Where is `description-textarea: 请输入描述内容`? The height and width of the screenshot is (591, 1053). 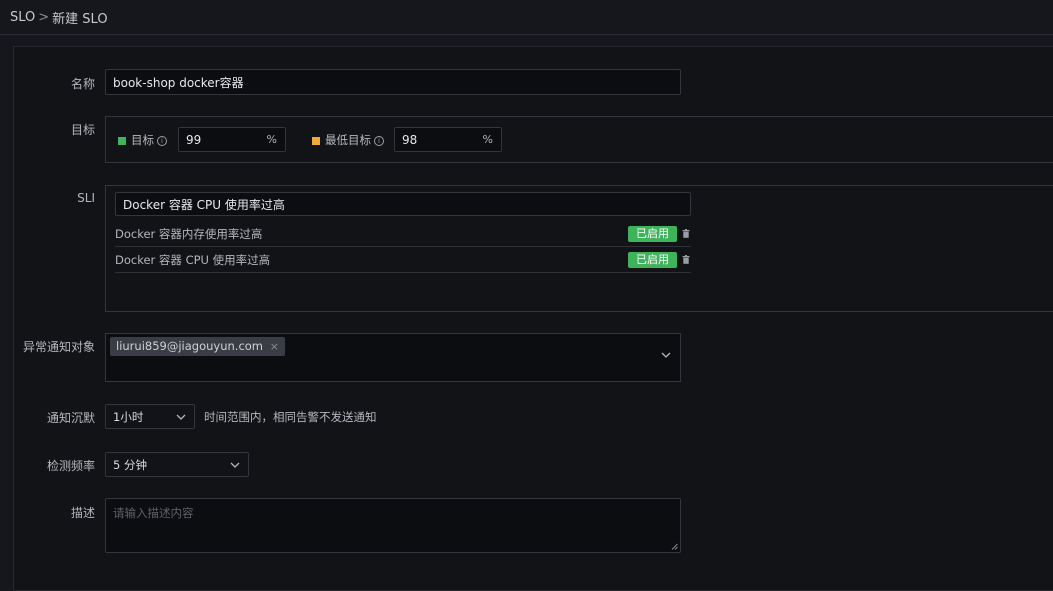
description-textarea: 请输入描述内容 is located at coordinates (393, 525).